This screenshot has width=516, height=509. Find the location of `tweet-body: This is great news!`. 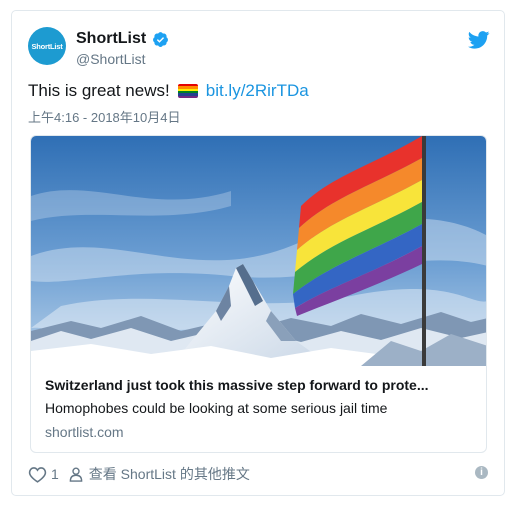

tweet-body: This is great news! is located at coordinates (99, 90).